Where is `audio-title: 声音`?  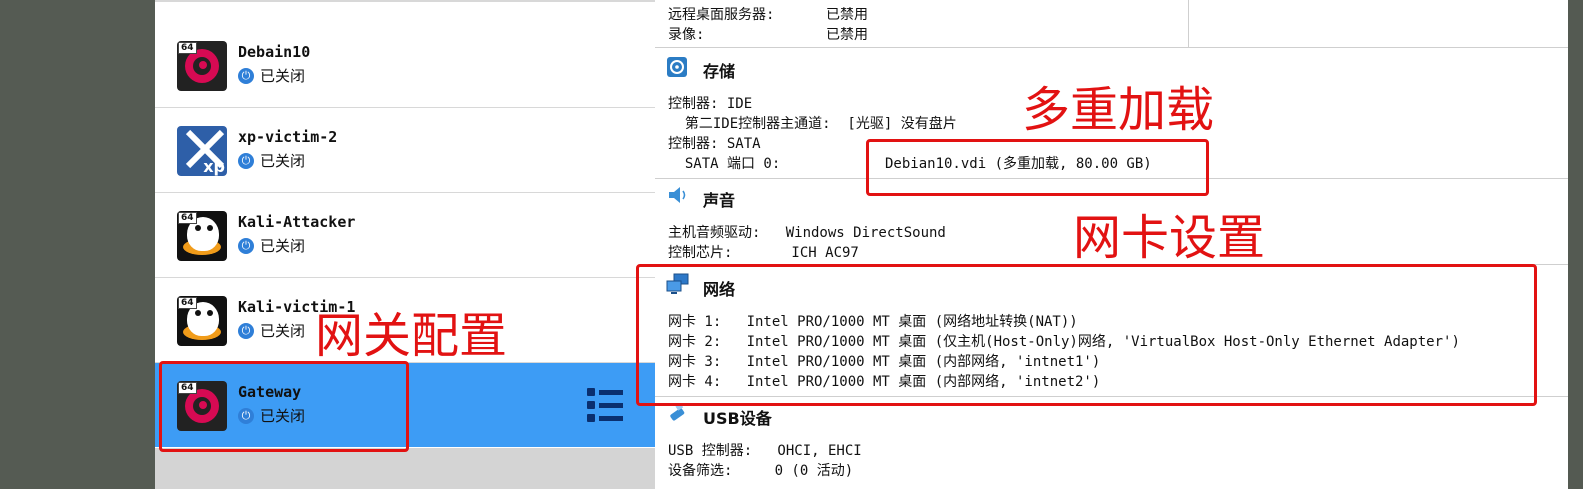 audio-title: 声音 is located at coordinates (719, 199).